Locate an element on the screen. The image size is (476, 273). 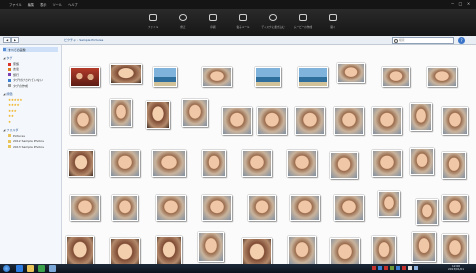
toolbar-burn-button: ディスクに書き込む is located at coordinates (273, 23).